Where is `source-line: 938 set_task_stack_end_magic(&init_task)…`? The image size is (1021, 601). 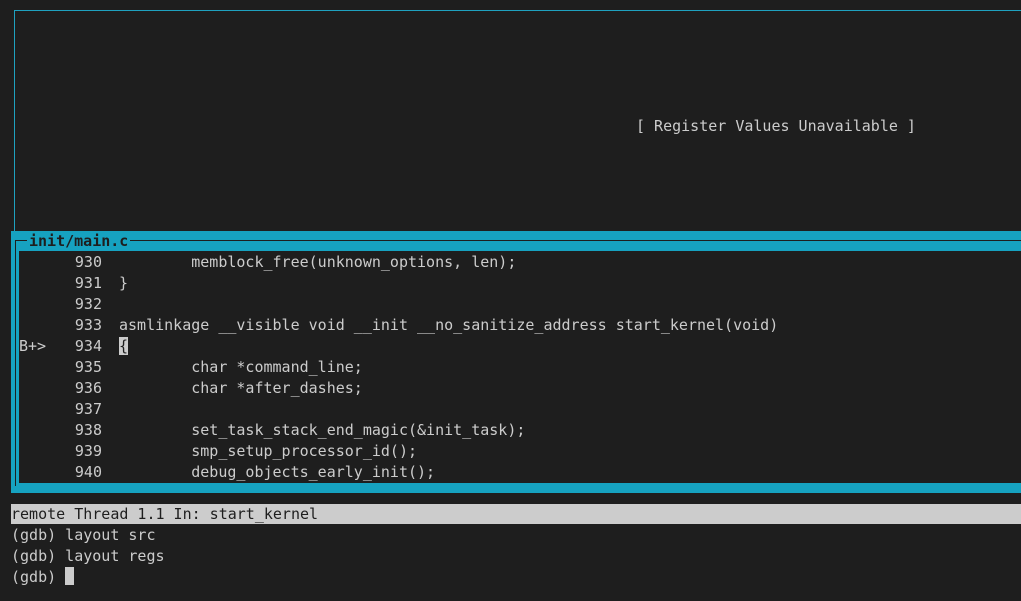
source-line: 938 set_task_stack_end_magic(&init_task)… is located at coordinates (520, 430).